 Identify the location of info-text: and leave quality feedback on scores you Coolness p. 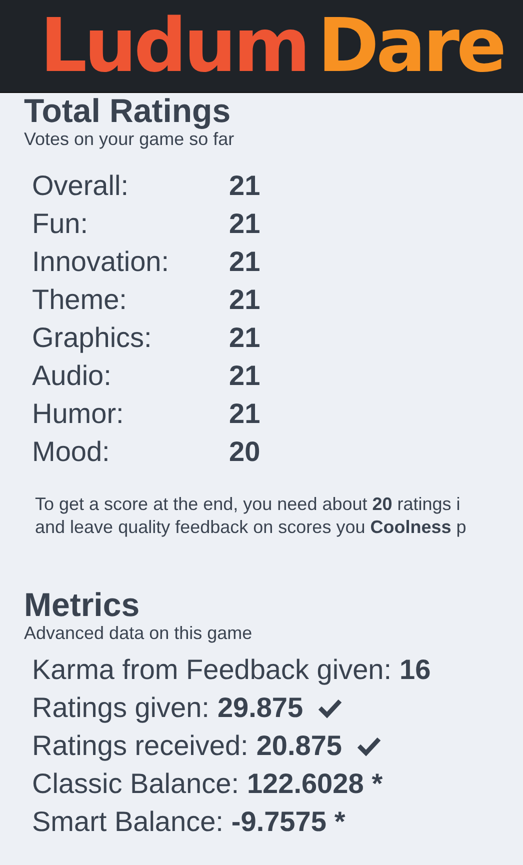
(250, 527).